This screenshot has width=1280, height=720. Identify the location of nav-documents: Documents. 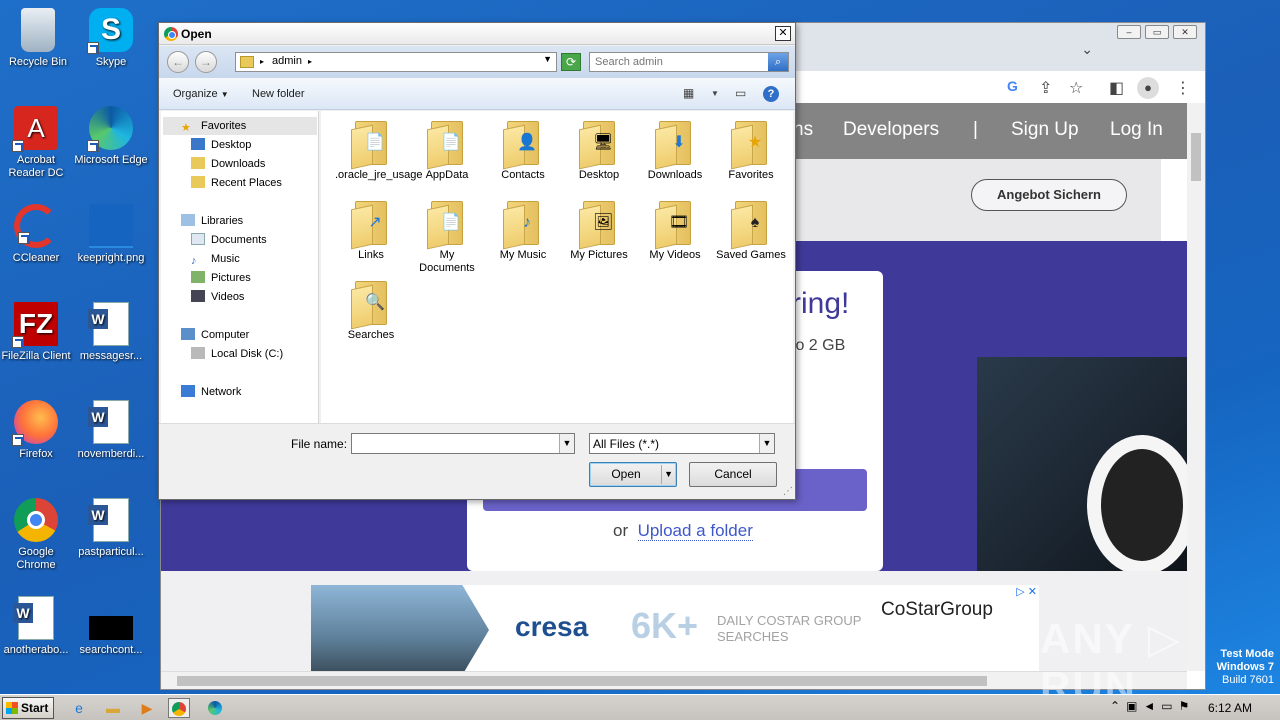
(229, 240).